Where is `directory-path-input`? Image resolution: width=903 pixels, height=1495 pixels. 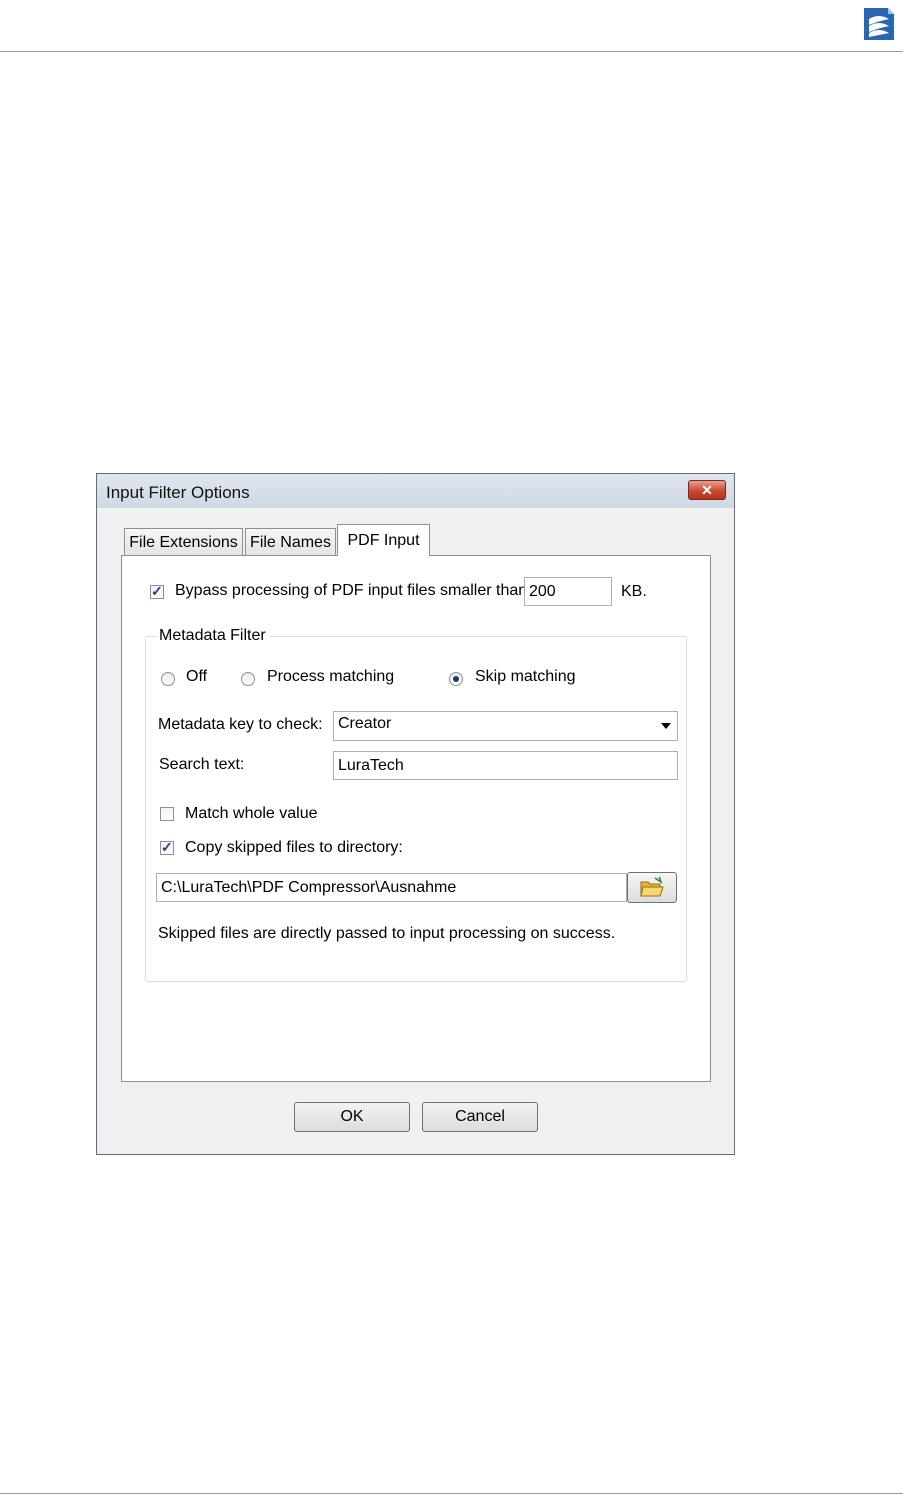 directory-path-input is located at coordinates (391, 887).